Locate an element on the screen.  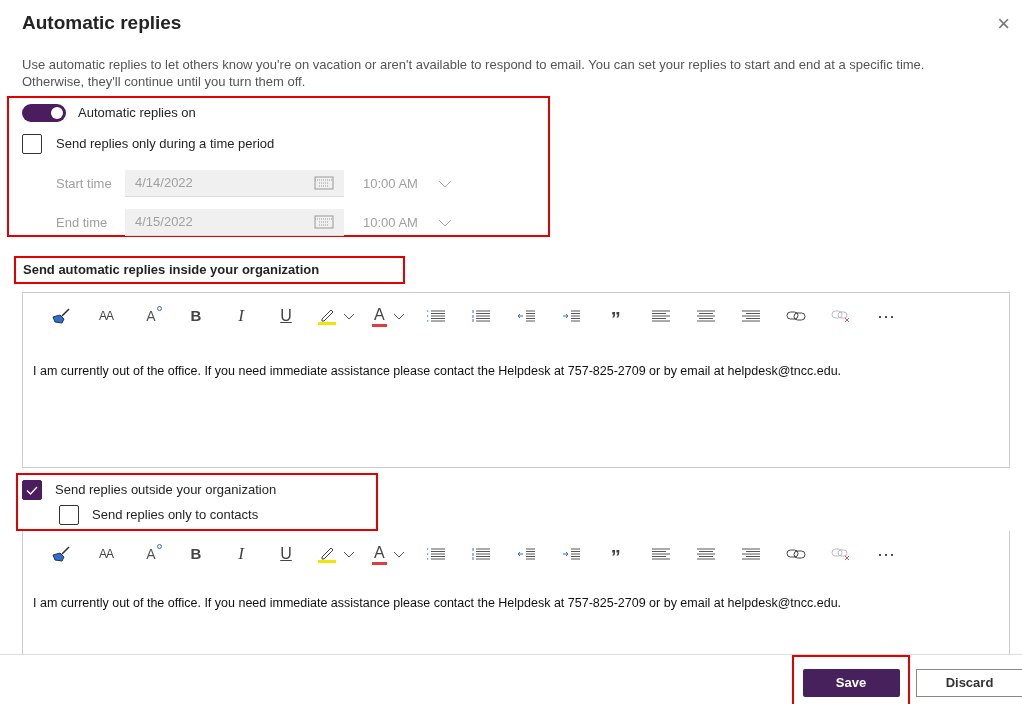
checkbox-label: Send replies only during a time period is located at coordinates (165, 144).